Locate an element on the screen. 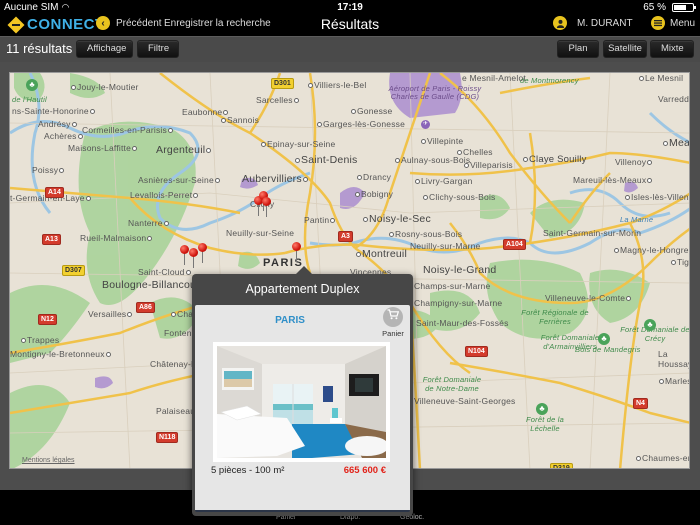 This screenshot has height=525, width=700. map-pin-selected is located at coordinates (296, 252).